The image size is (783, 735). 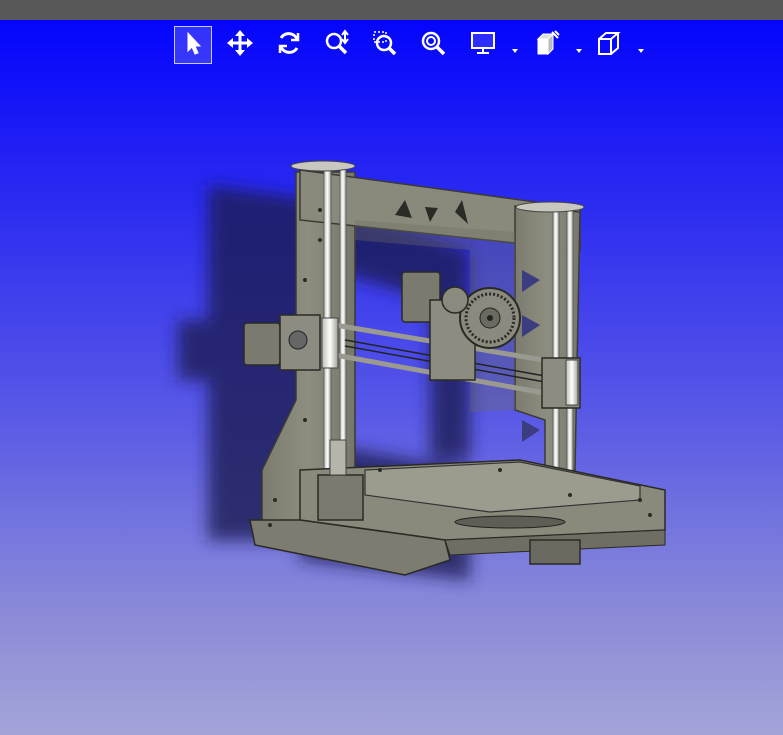 I want to click on rotate-tool-button, so click(x=289, y=45).